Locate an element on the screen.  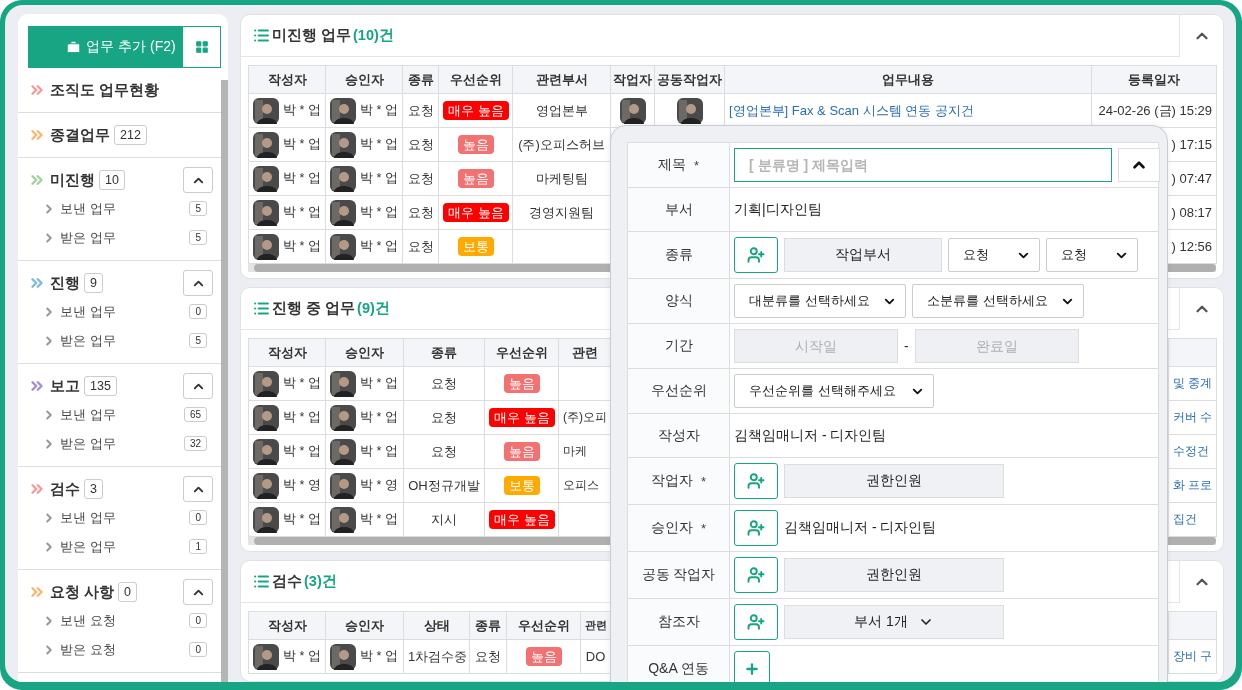
count-badge: 10 is located at coordinates (112, 180).